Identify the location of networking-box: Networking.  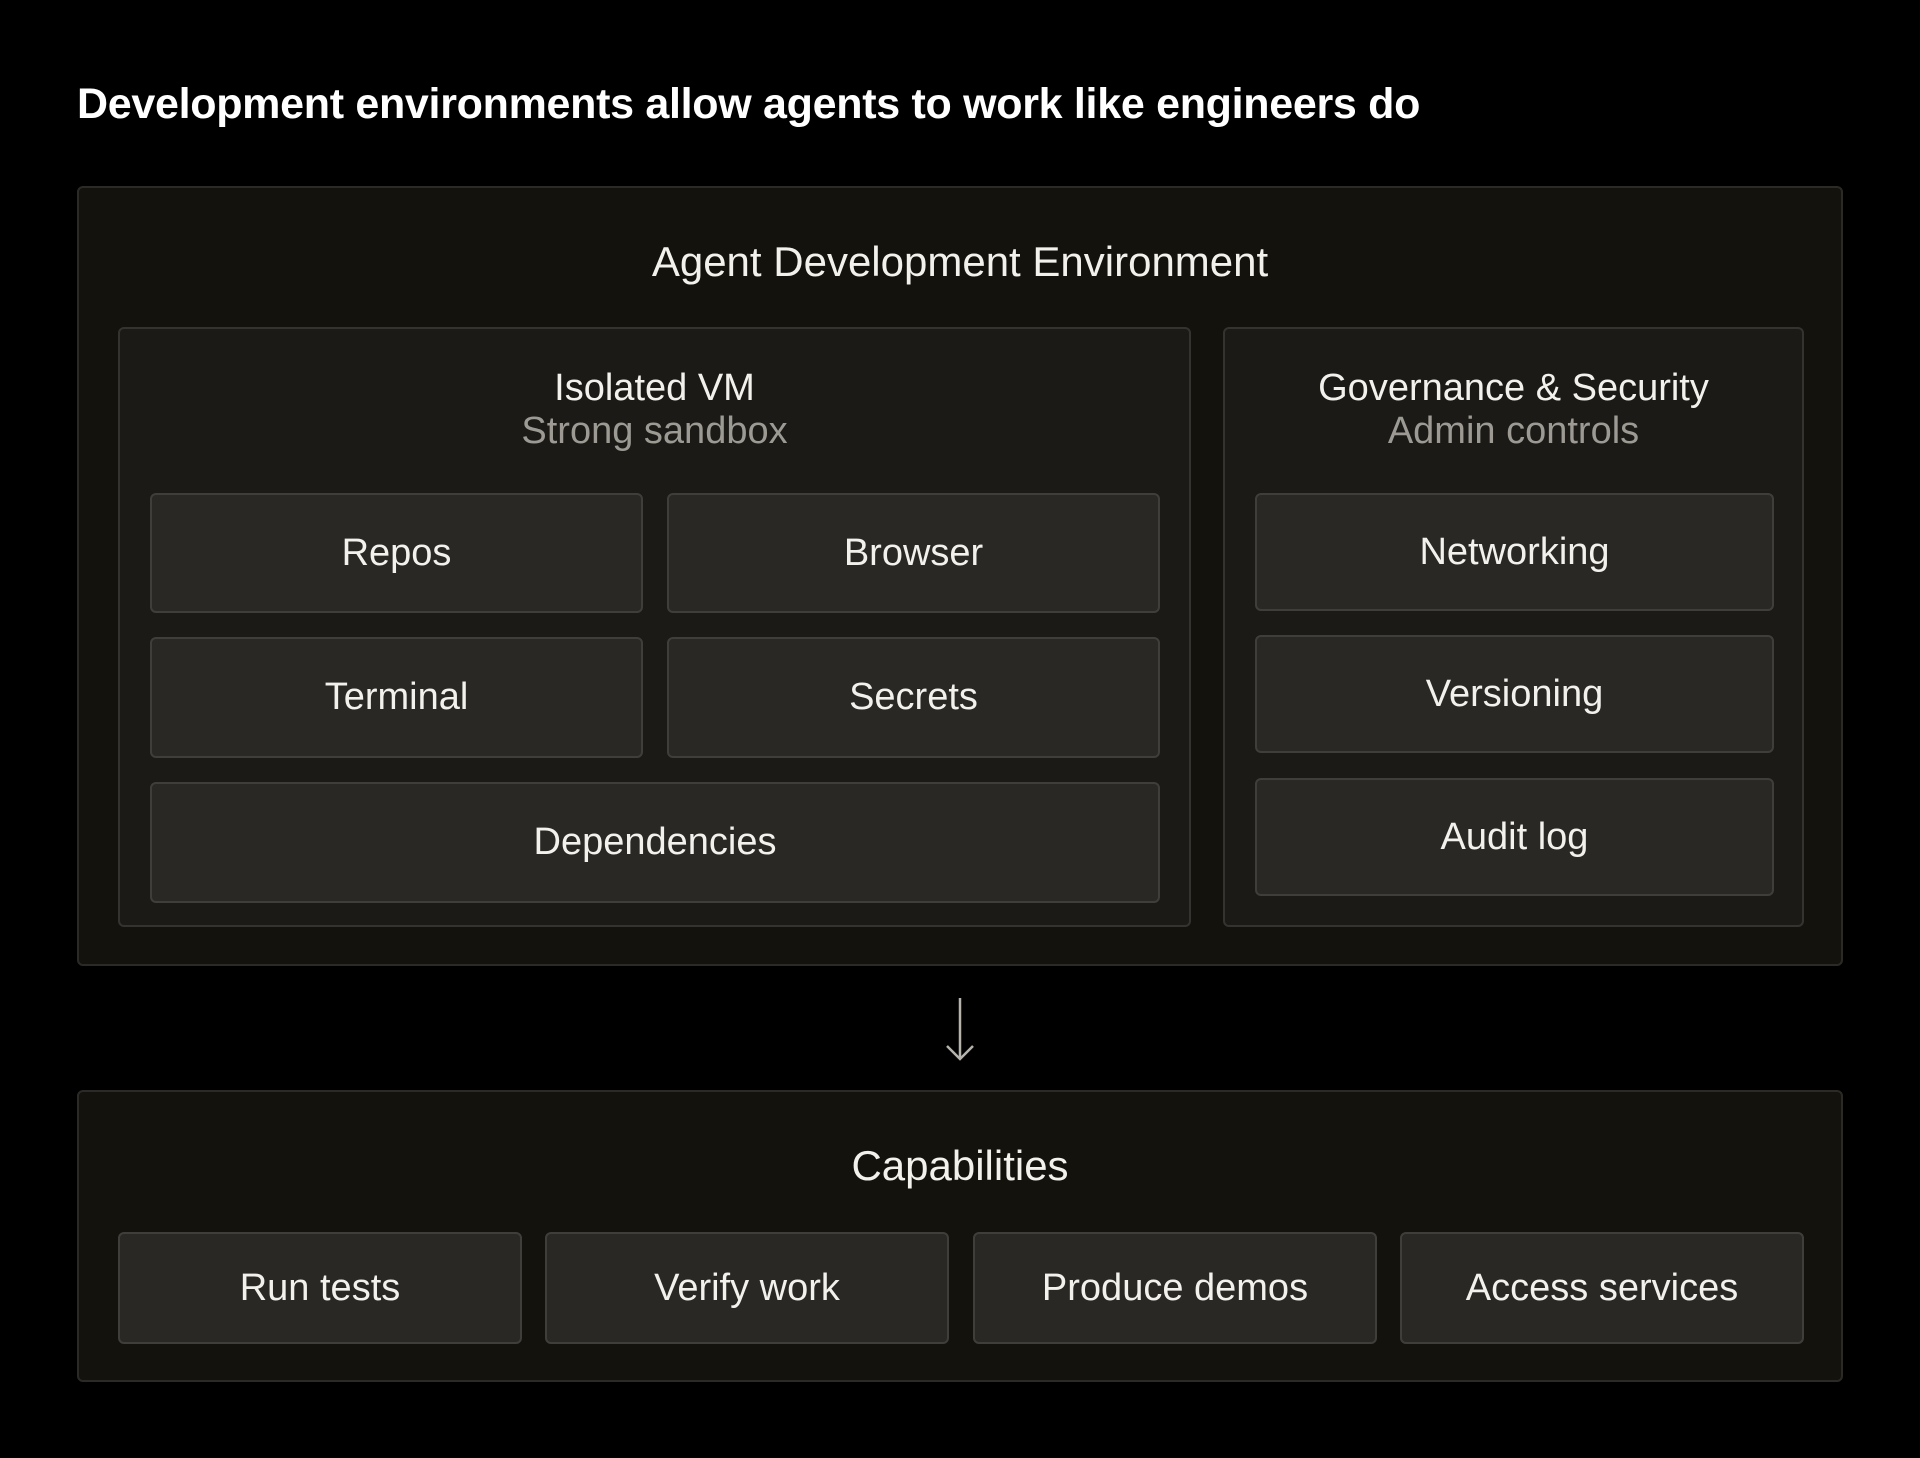
(1514, 552).